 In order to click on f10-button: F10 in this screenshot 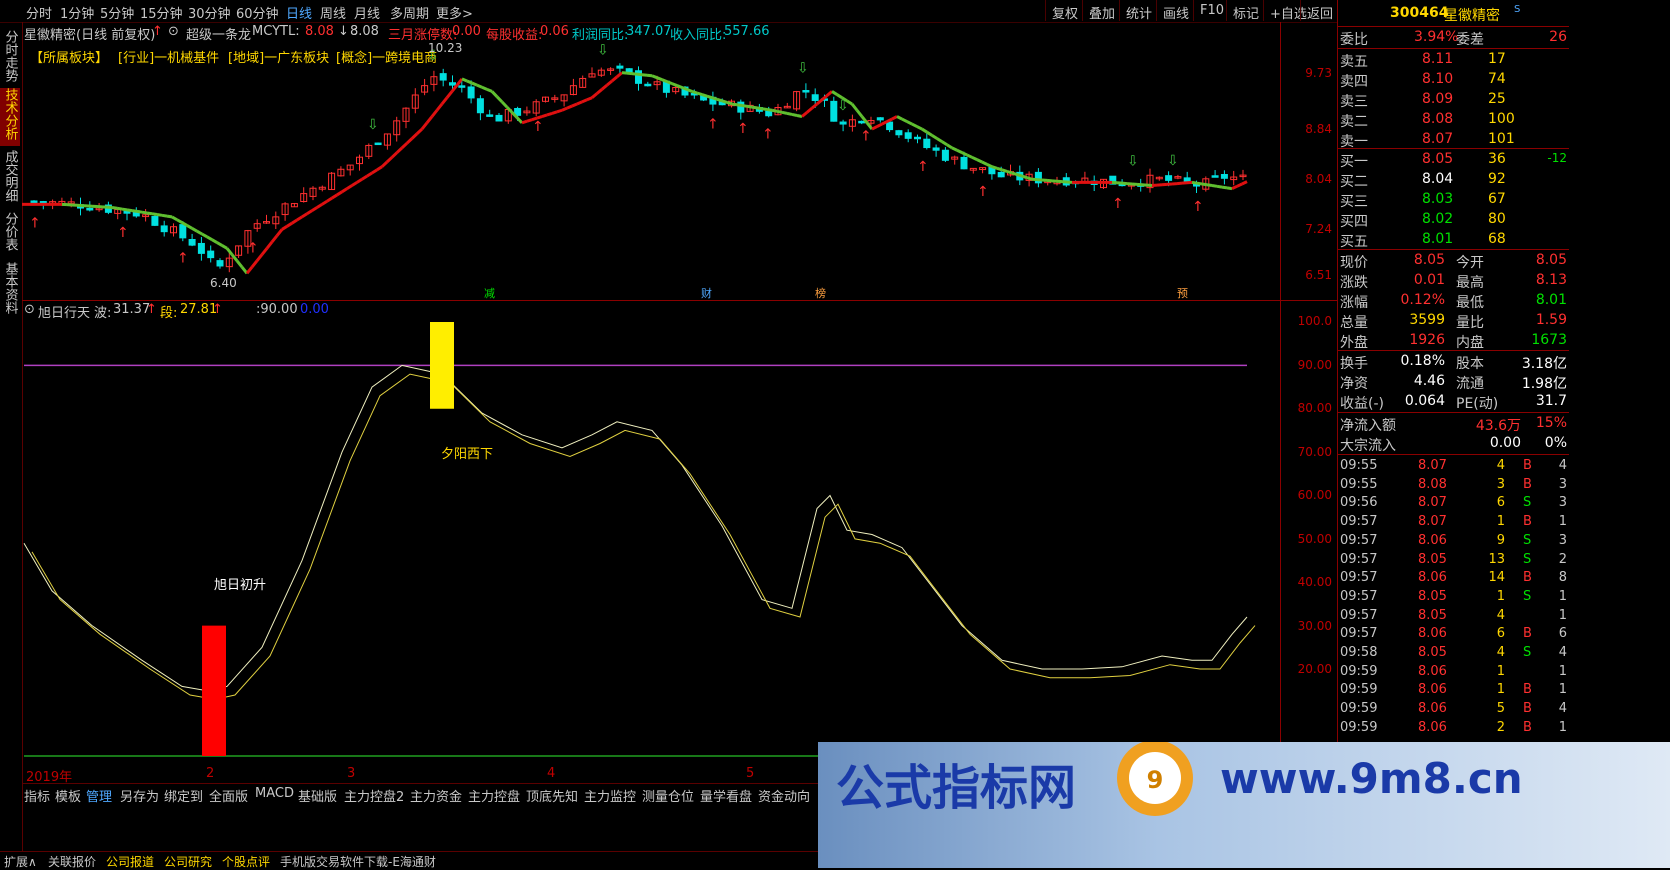, I will do `click(1211, 10)`.